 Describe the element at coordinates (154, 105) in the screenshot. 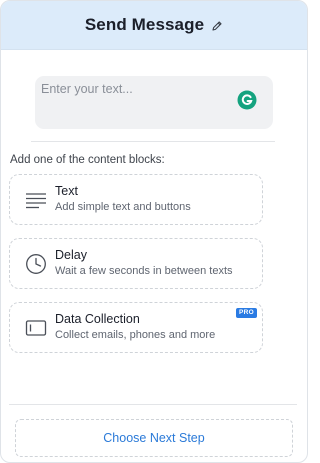

I see `message-text-input` at that location.